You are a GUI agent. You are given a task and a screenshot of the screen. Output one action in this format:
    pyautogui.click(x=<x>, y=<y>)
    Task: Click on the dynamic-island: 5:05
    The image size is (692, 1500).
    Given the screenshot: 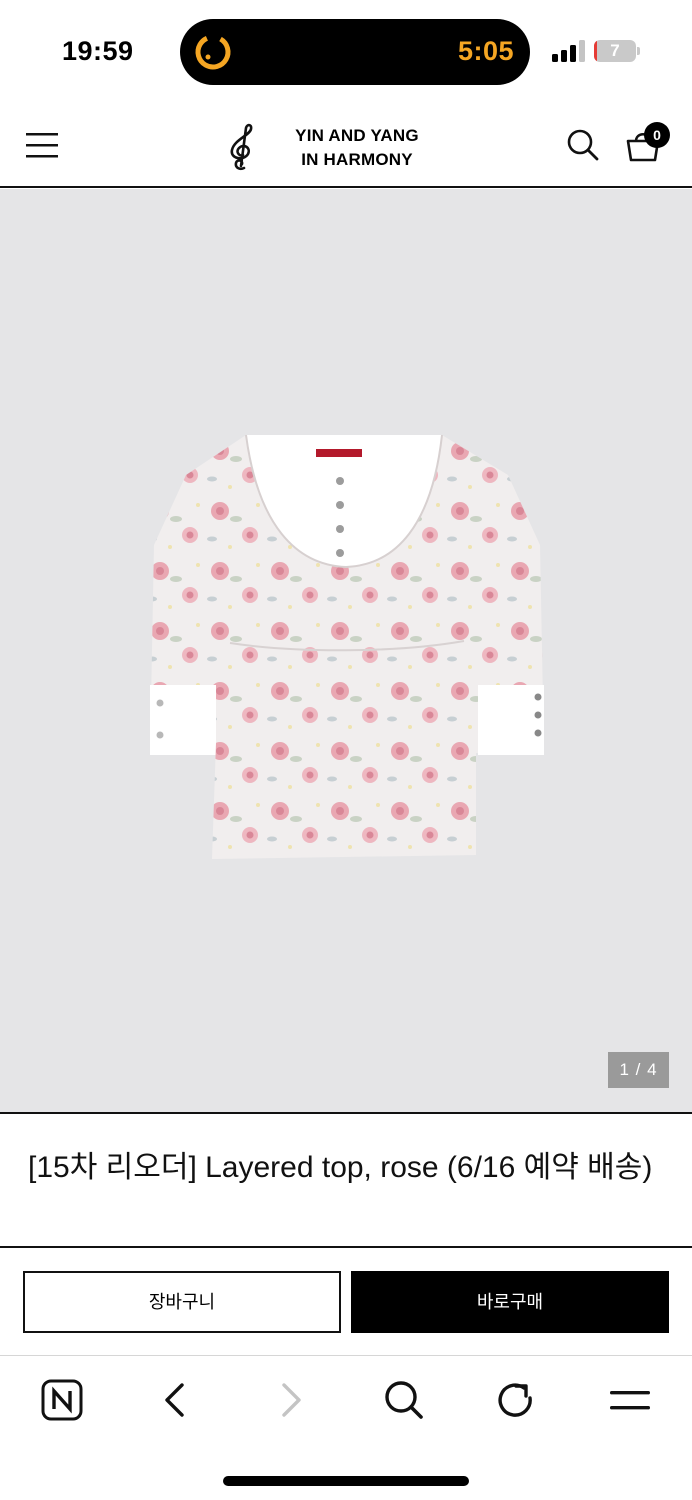 What is the action you would take?
    pyautogui.click(x=355, y=52)
    